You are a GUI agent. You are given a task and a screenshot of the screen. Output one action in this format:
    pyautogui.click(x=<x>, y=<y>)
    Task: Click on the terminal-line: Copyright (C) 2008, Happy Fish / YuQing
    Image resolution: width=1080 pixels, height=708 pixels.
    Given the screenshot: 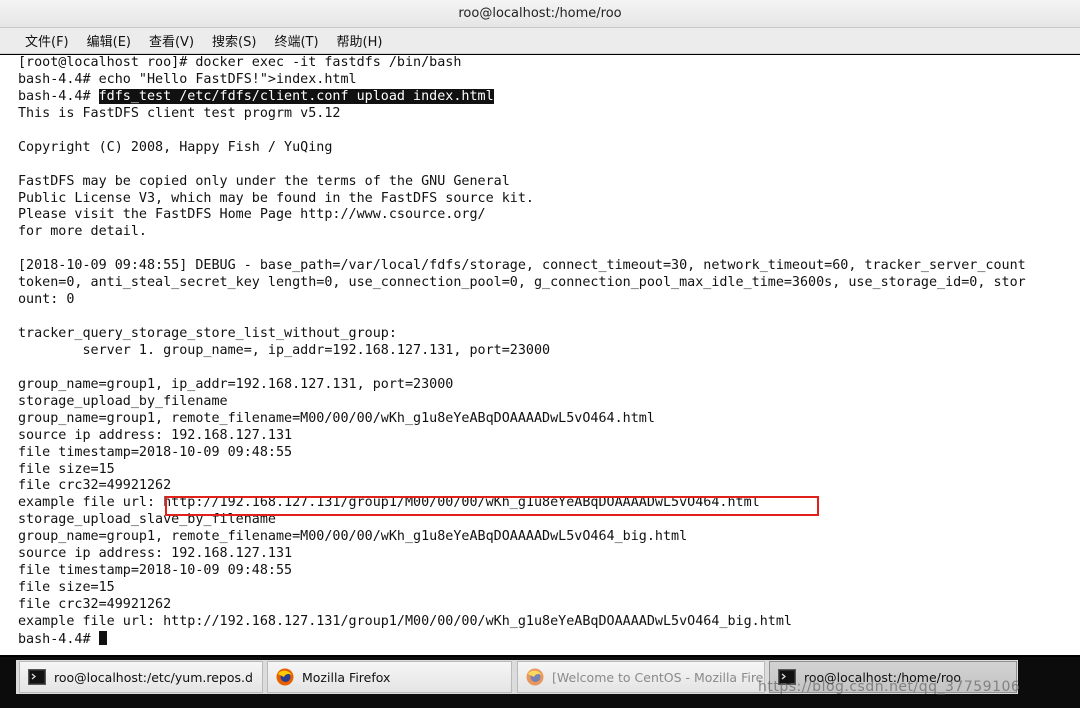 What is the action you would take?
    pyautogui.click(x=175, y=147)
    